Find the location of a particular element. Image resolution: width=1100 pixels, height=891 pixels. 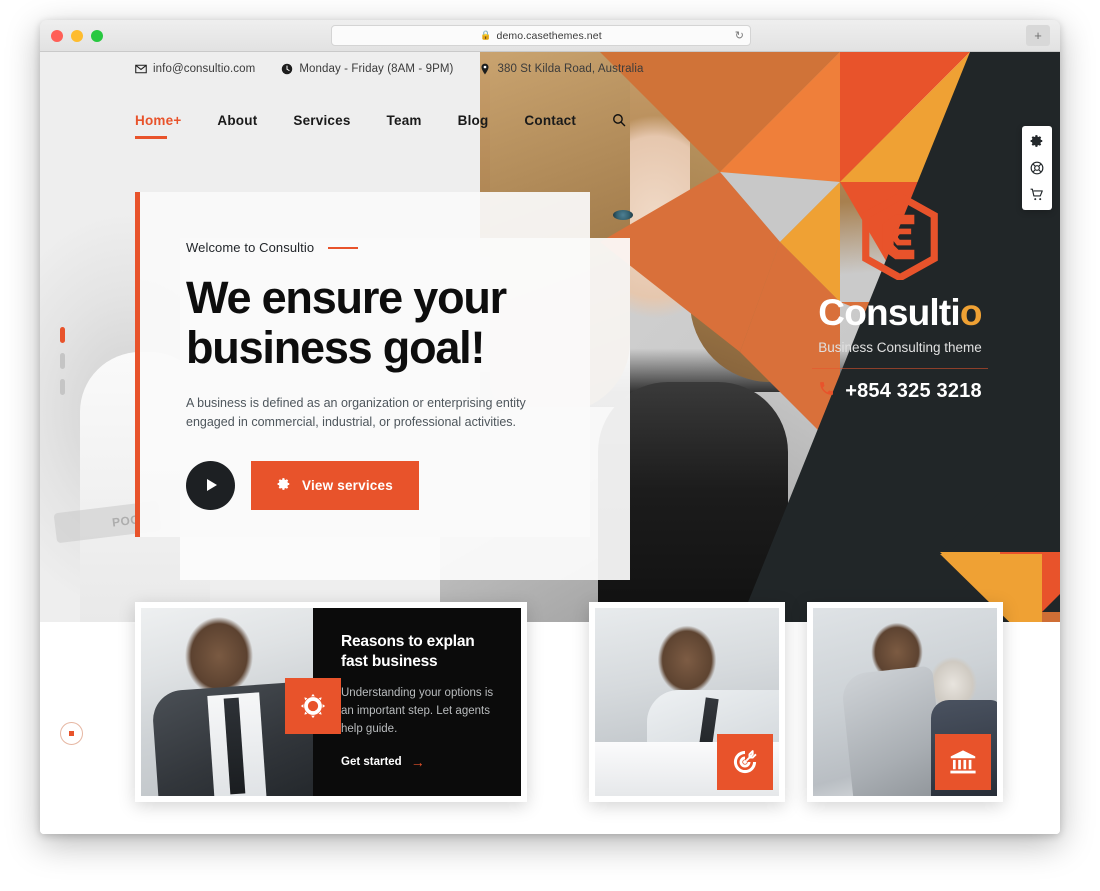

lifebuoy-icon is located at coordinates (1037, 168).